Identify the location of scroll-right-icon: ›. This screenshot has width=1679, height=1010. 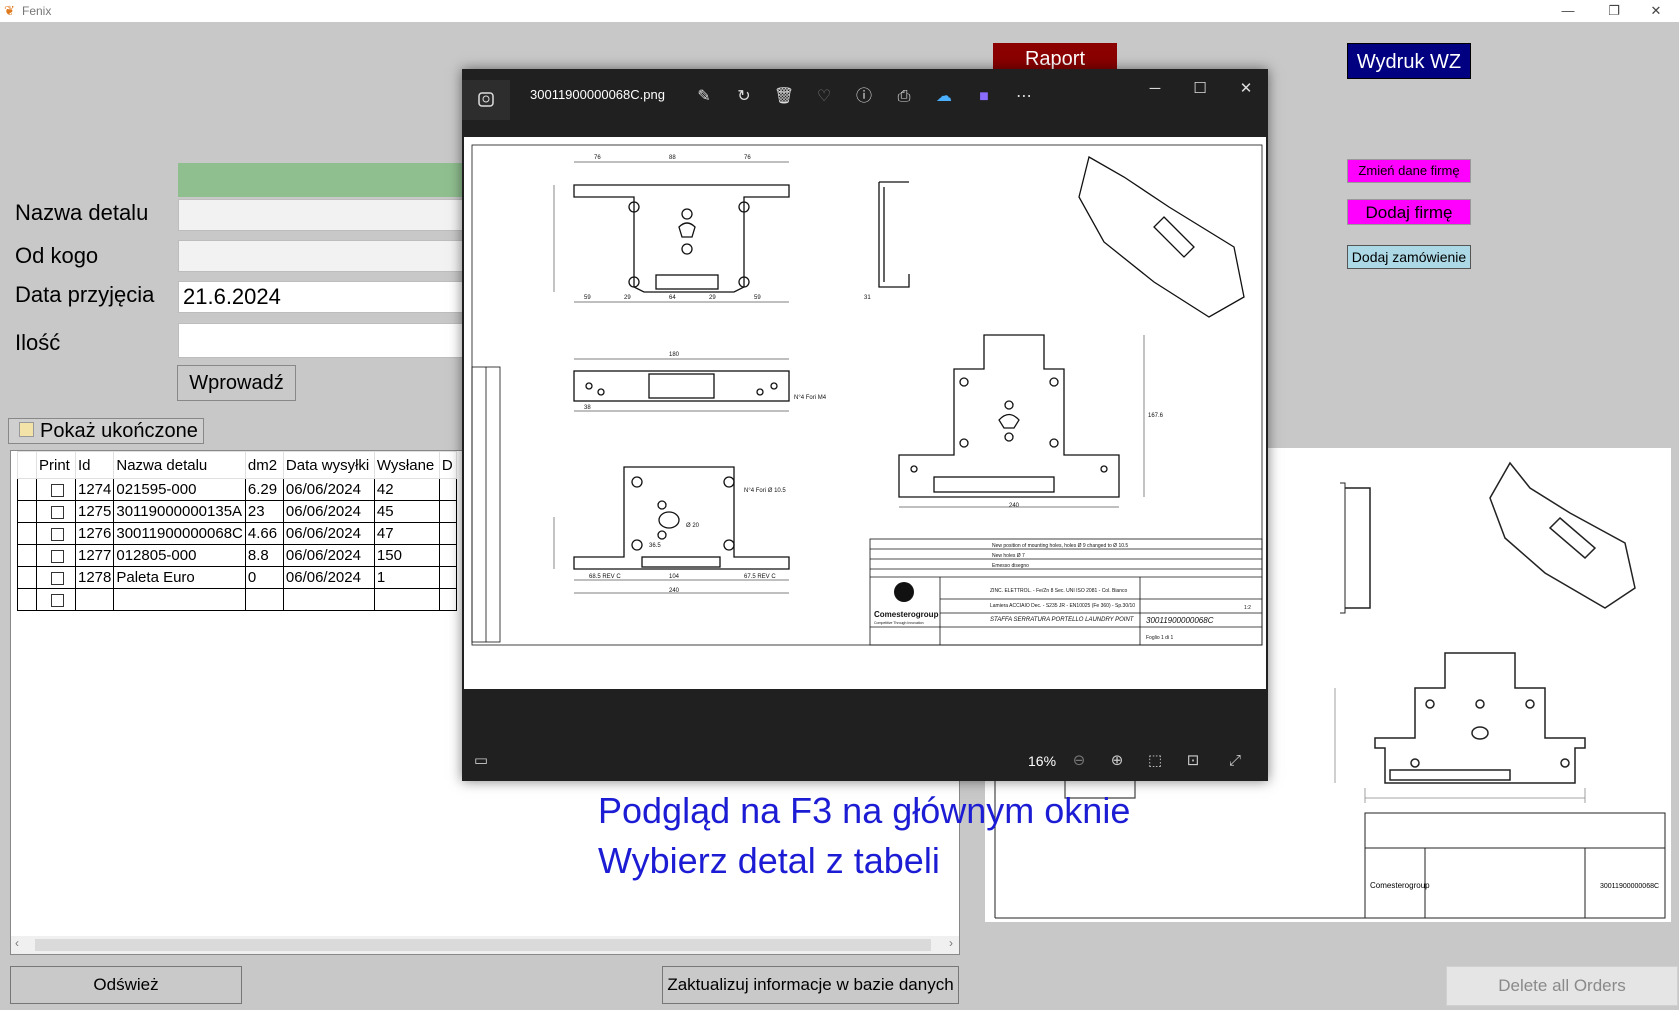
(951, 943).